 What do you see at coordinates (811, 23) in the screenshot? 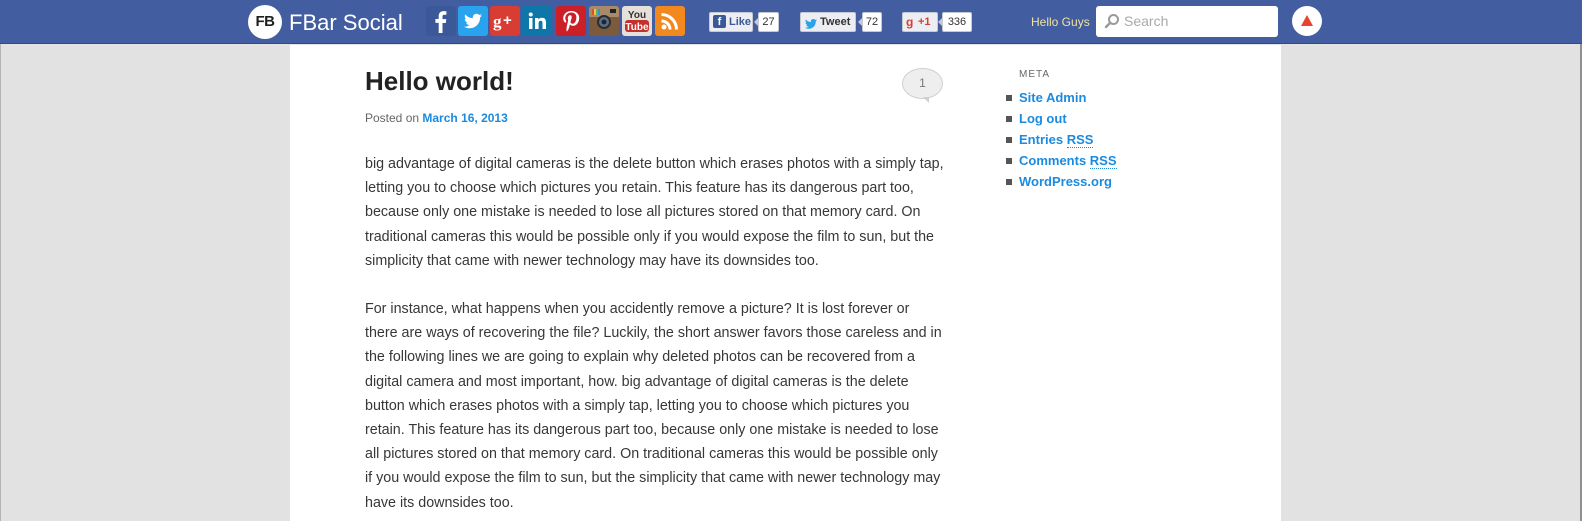
I see `twitter-small-icon` at bounding box center [811, 23].